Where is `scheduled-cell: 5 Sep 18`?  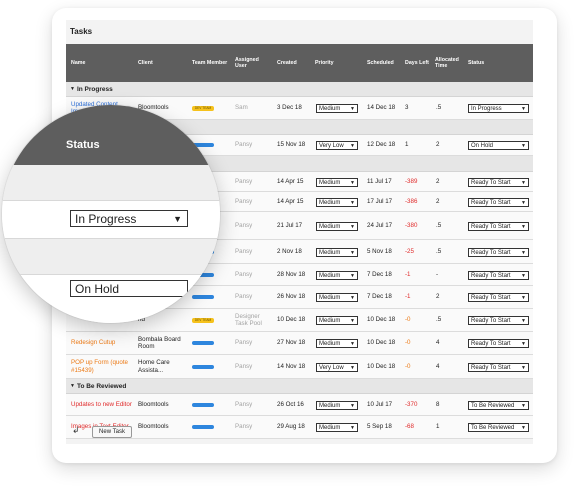
scheduled-cell: 5 Sep 18 is located at coordinates (379, 427).